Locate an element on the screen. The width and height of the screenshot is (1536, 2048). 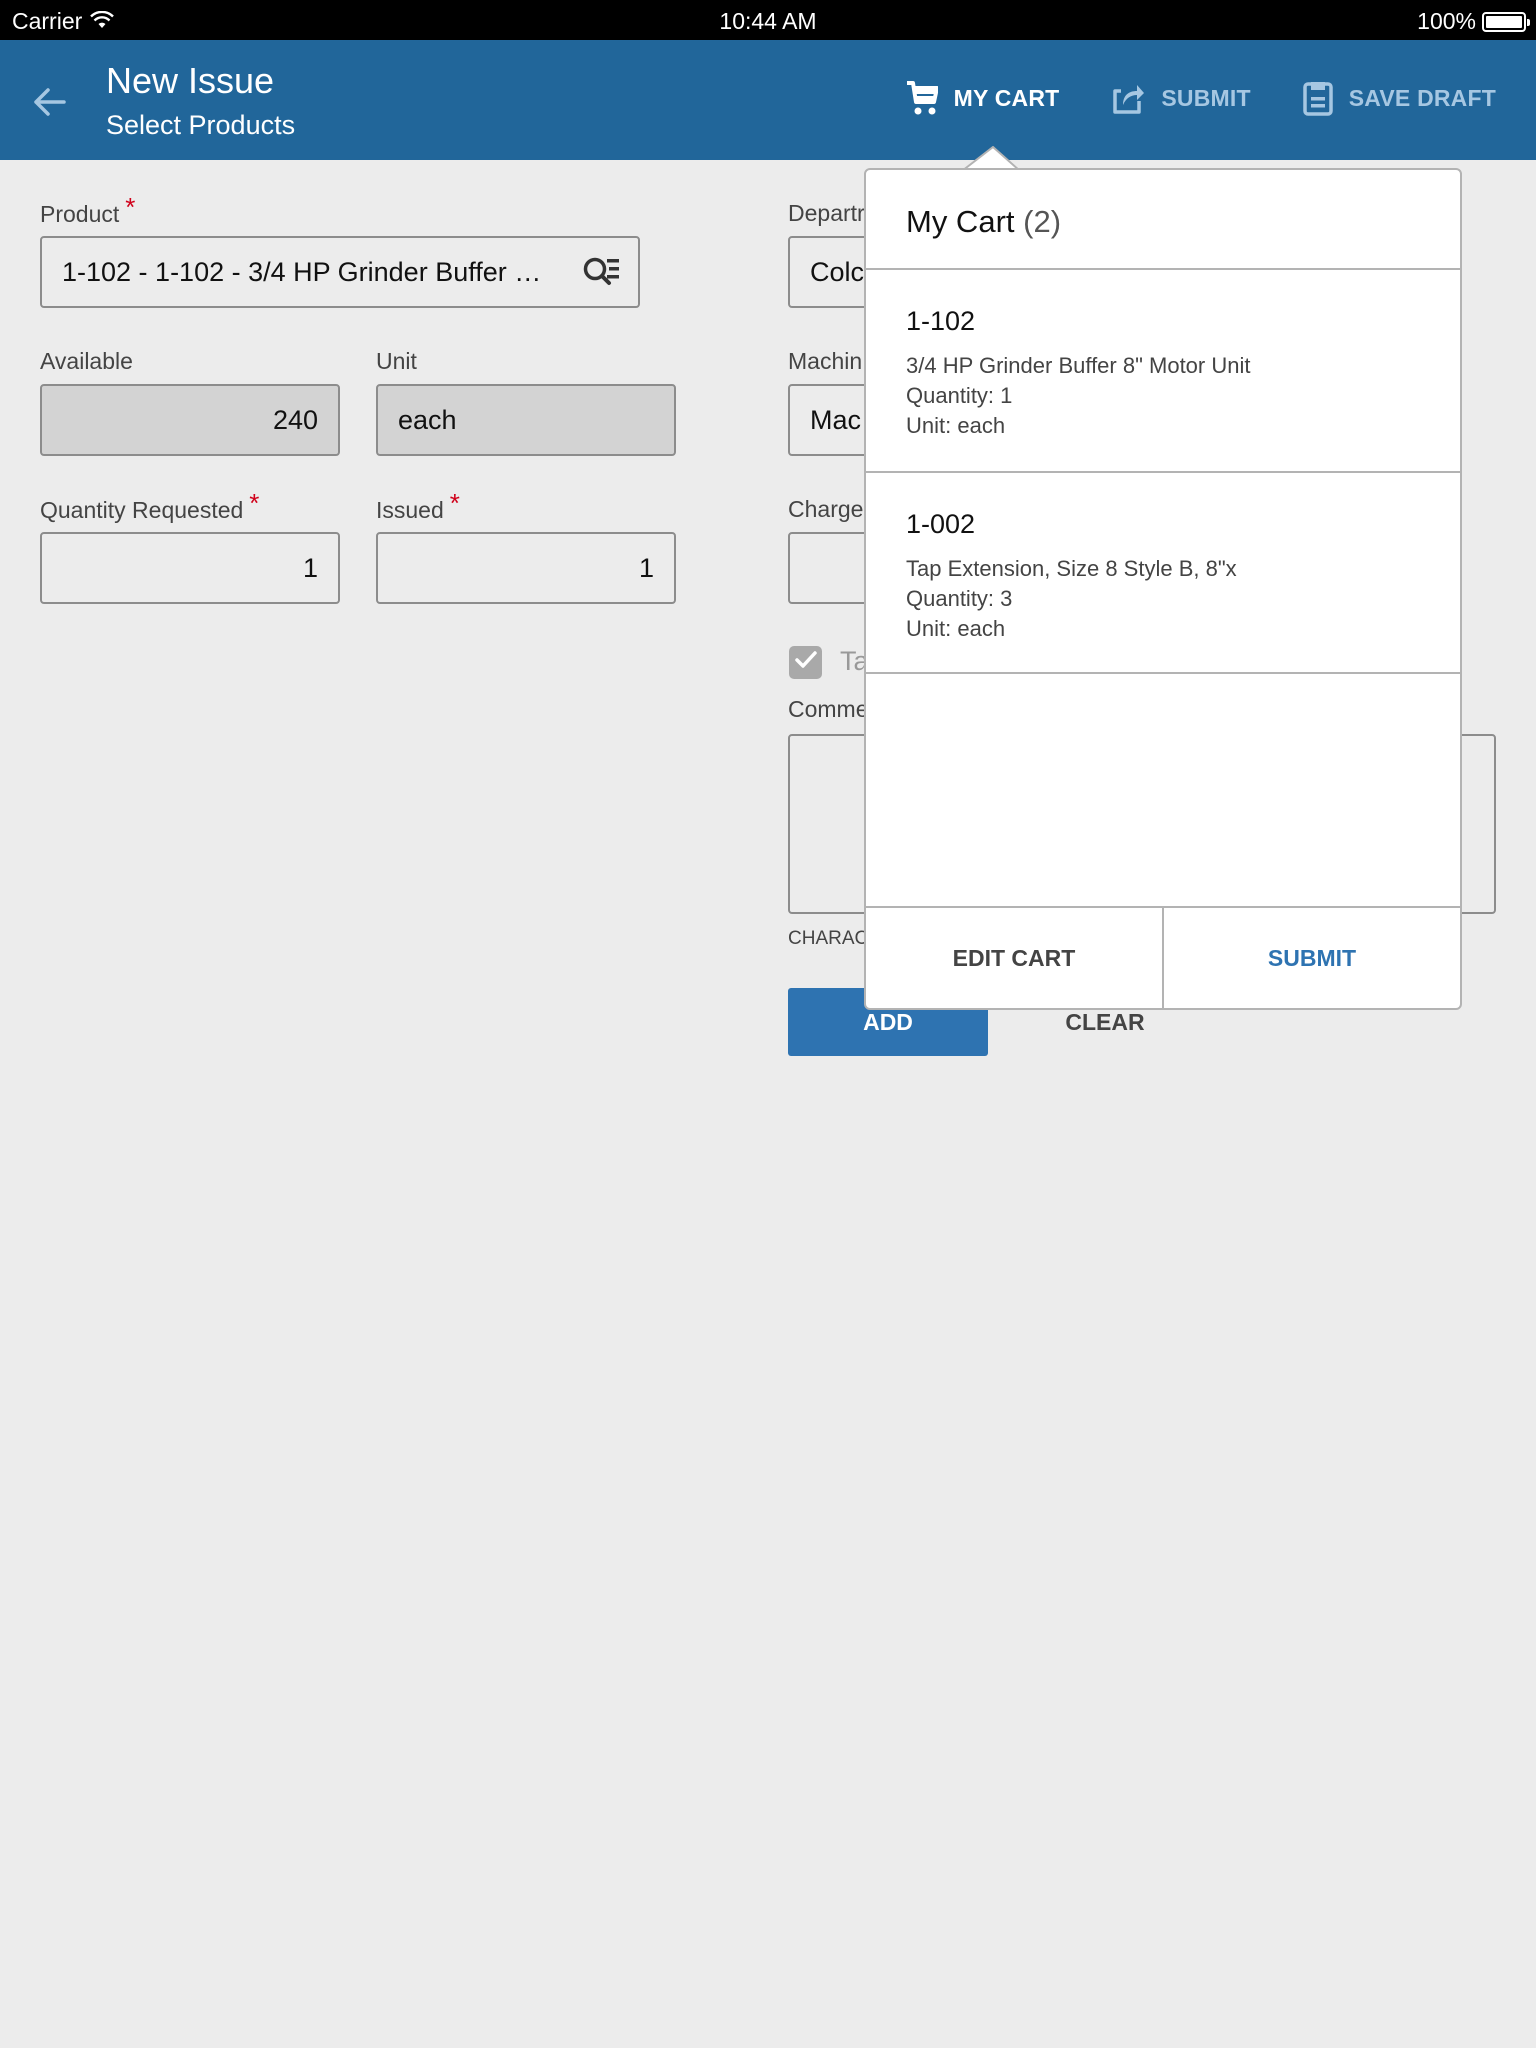
available-label: Available is located at coordinates (86, 361).